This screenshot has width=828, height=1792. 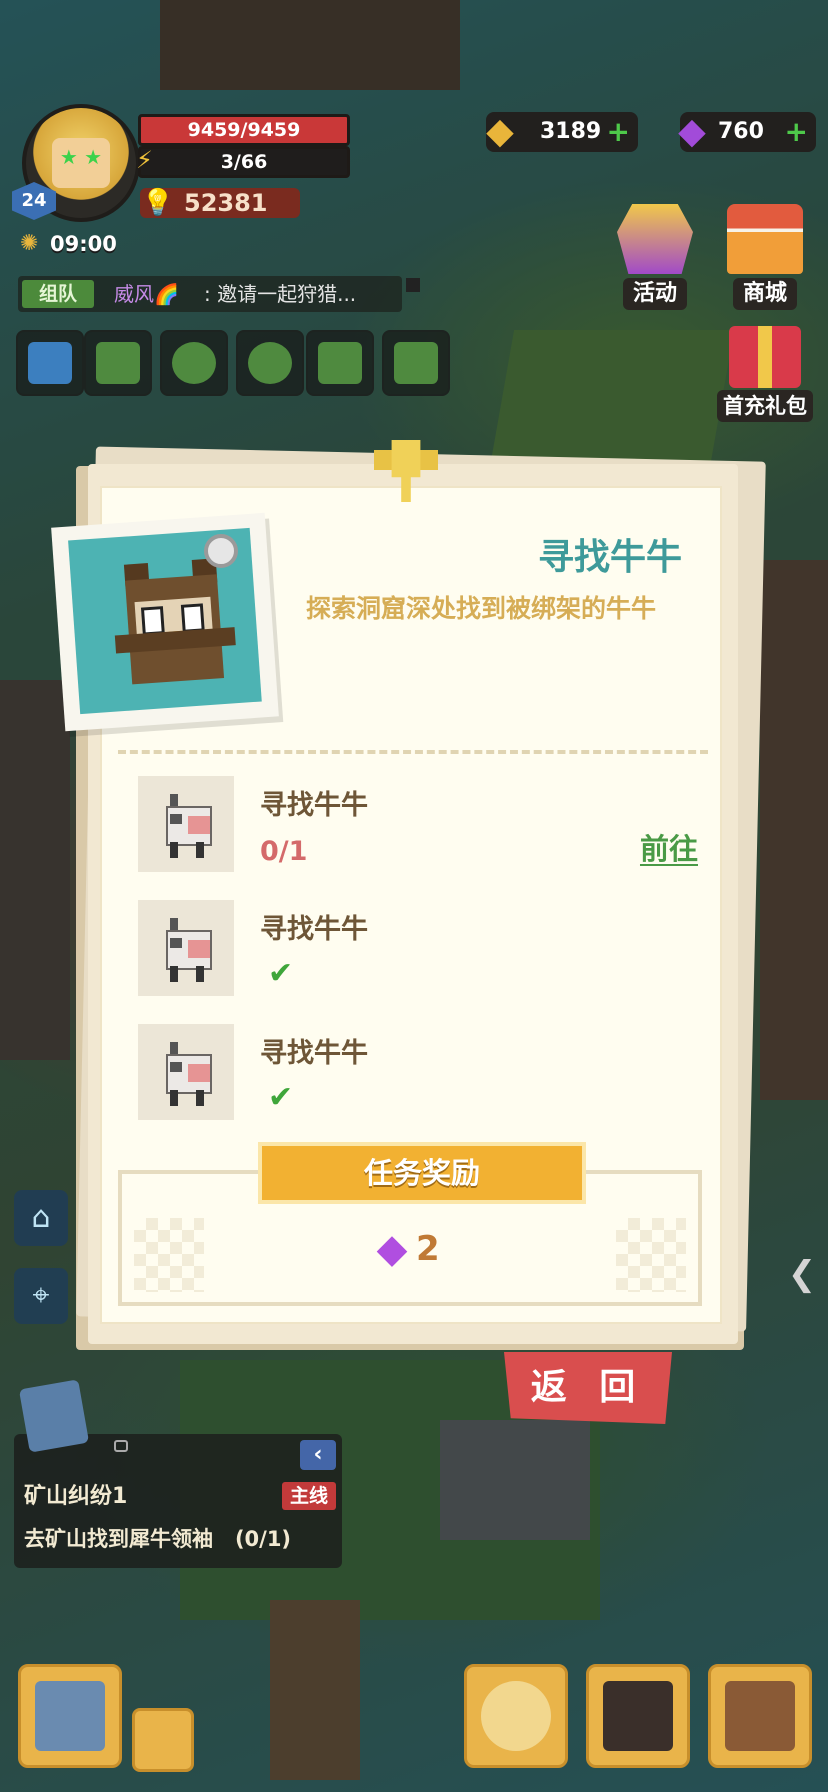 I want to click on energy-bar: 3/66, so click(x=244, y=162).